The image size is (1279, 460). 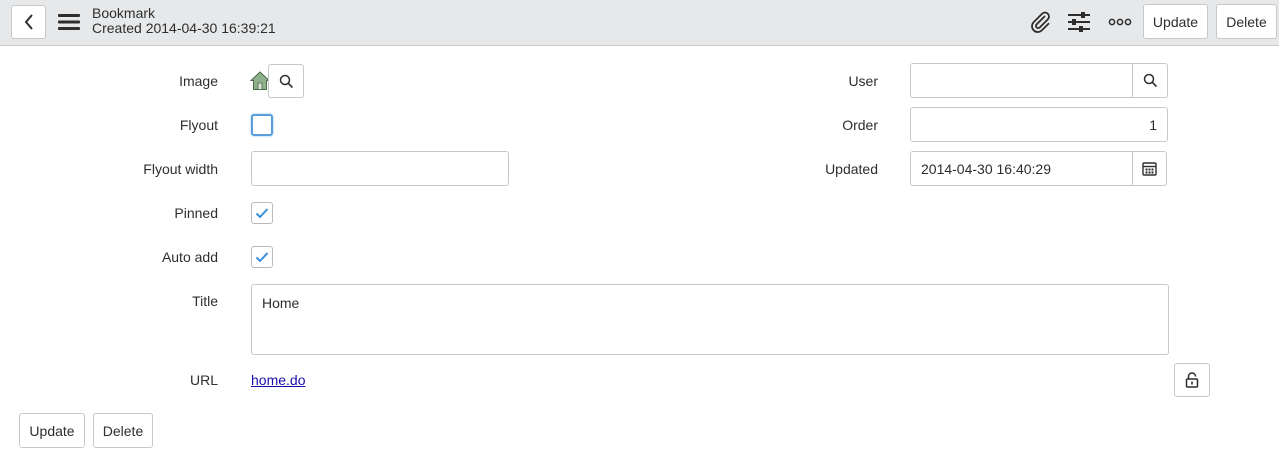 I want to click on back-button, so click(x=28, y=22).